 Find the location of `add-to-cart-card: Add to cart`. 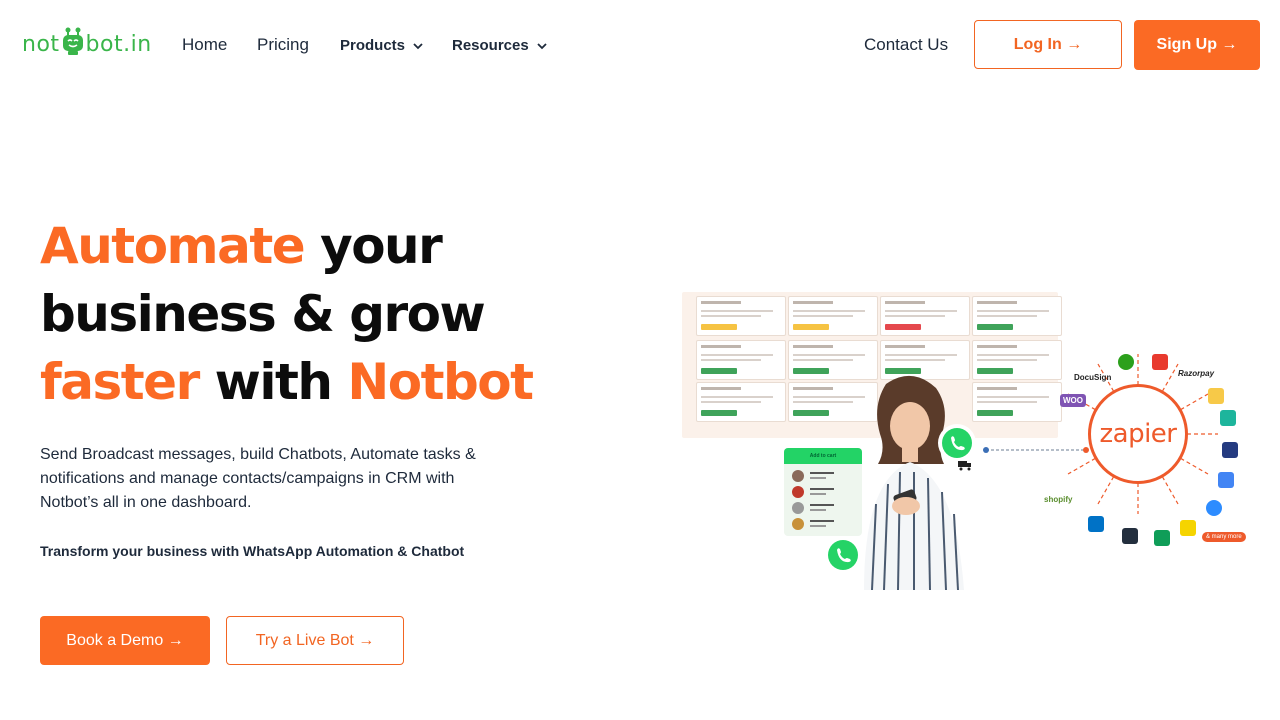

add-to-cart-card: Add to cart is located at coordinates (823, 492).